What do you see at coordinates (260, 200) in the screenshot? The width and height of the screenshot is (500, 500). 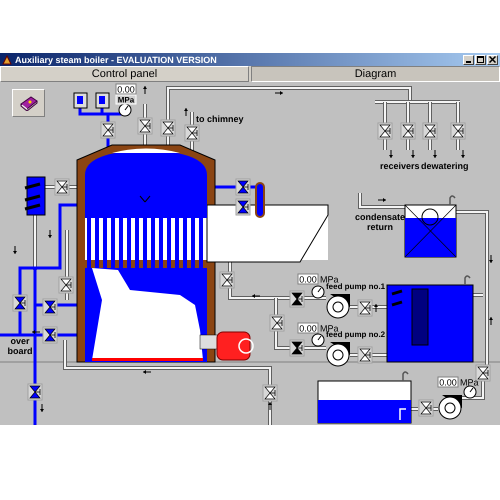 I see `vessel-drawing` at bounding box center [260, 200].